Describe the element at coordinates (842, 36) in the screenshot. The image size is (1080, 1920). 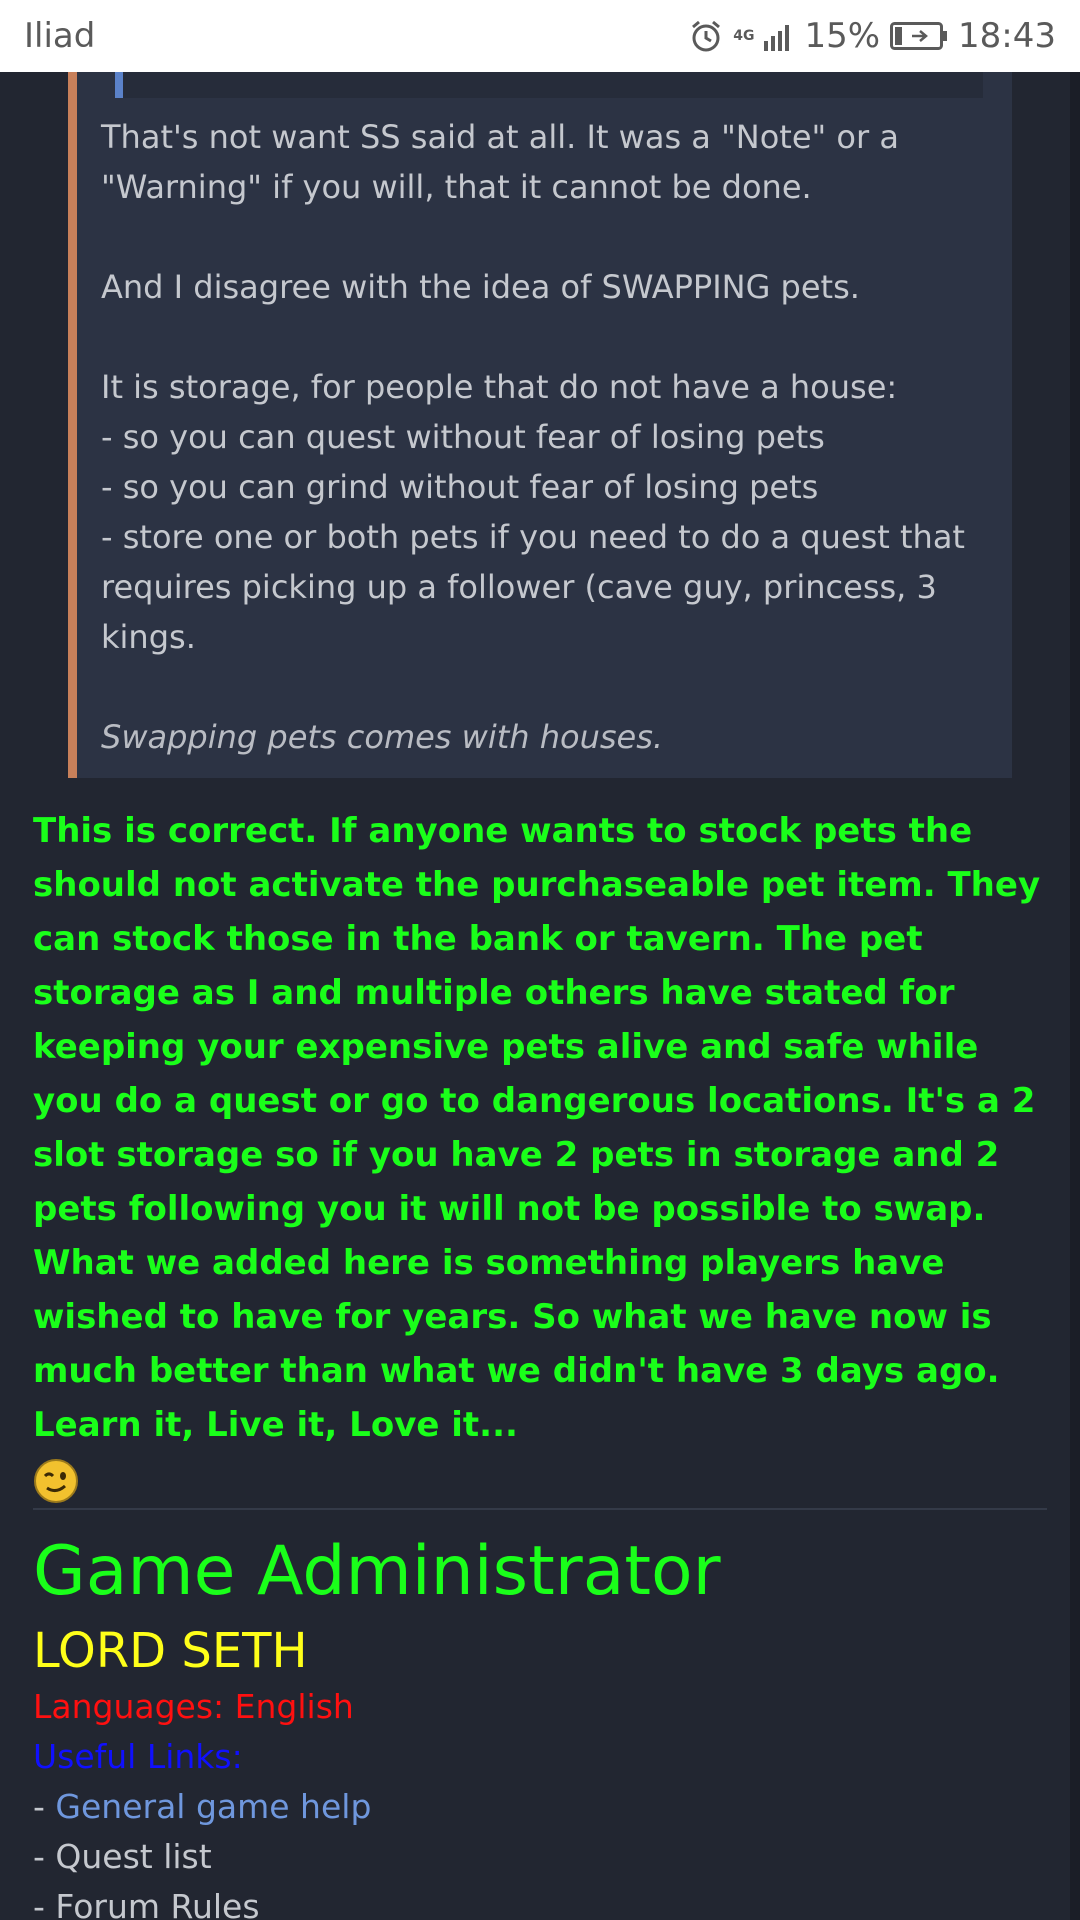
I see `battery-percent: 15%` at that location.